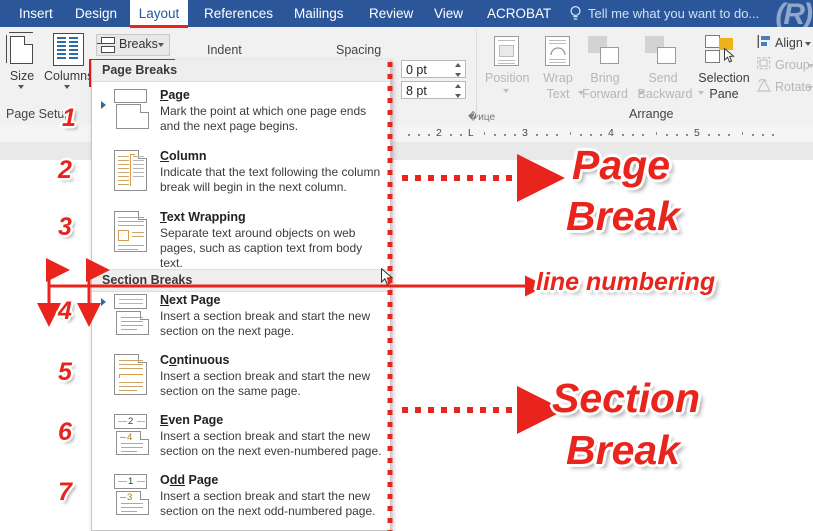 The image size is (813, 531). I want to click on annotation-number-2: 2, so click(65, 170).